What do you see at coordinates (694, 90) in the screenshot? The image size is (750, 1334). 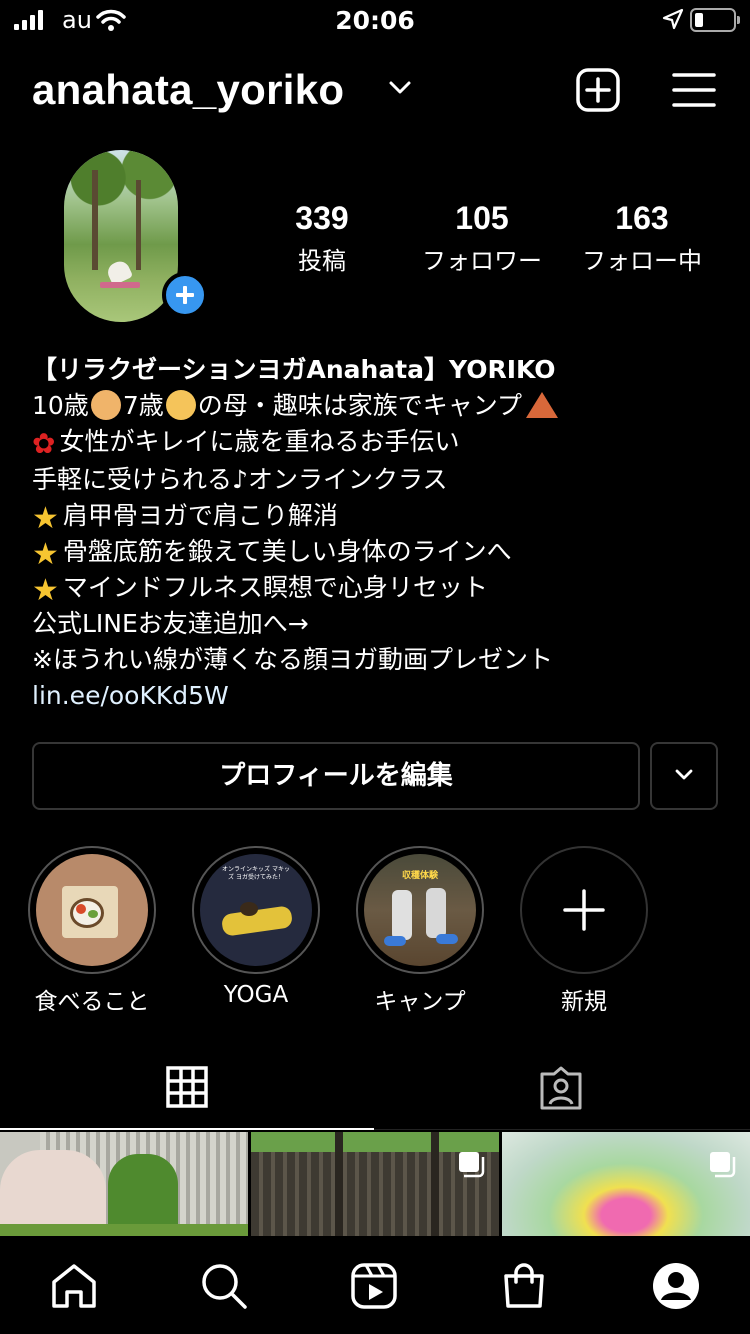 I see `hamburger-menu-icon` at bounding box center [694, 90].